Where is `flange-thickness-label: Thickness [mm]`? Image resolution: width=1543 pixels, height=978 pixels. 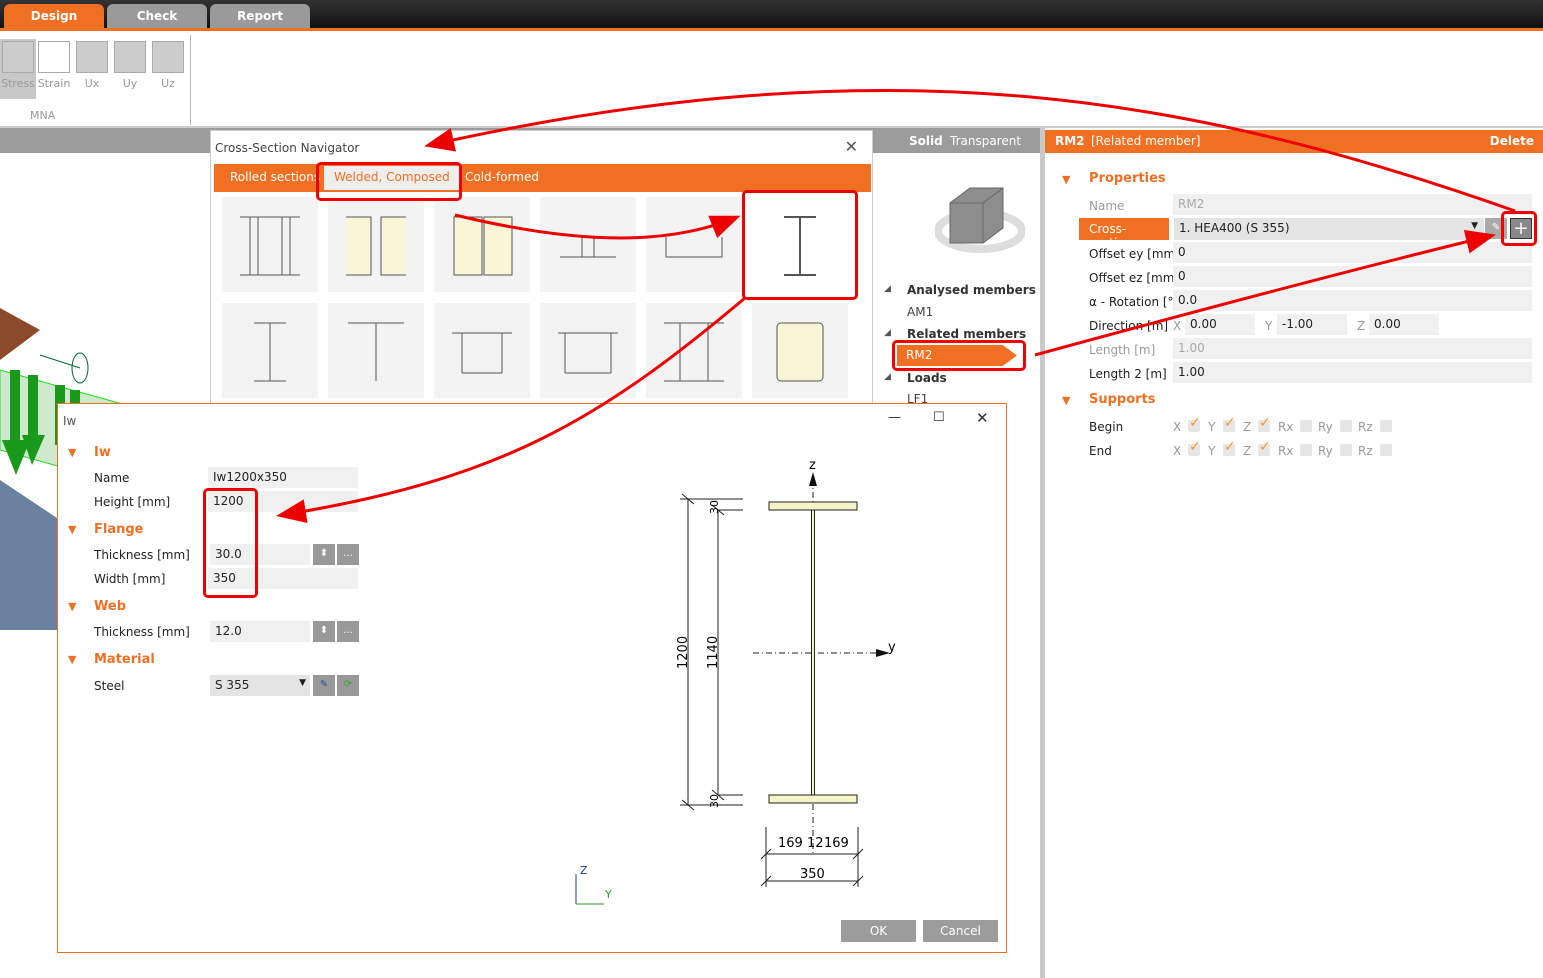
flange-thickness-label: Thickness [mm] is located at coordinates (142, 555).